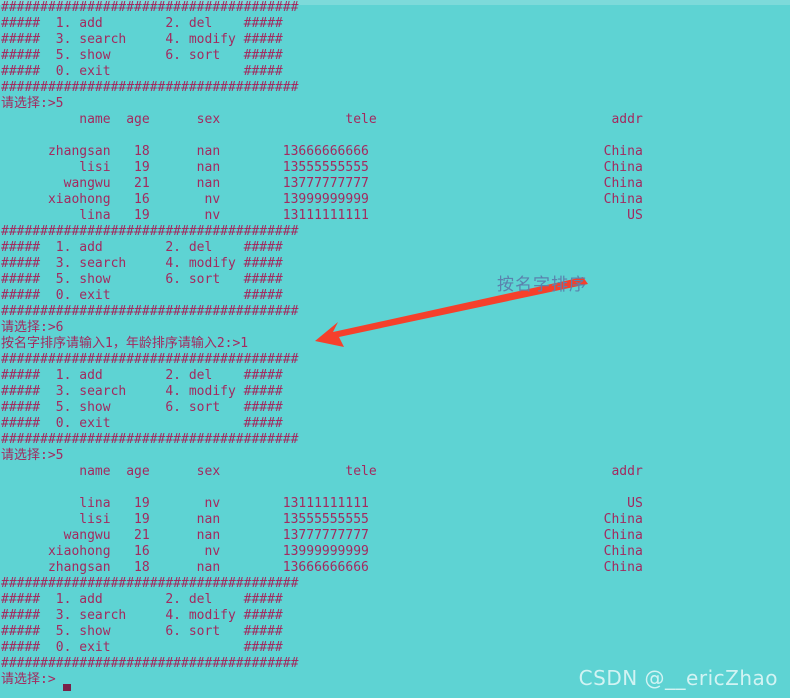 The height and width of the screenshot is (698, 790). What do you see at coordinates (678, 678) in the screenshot?
I see `csdn-watermark: CSDN @__ericZhao` at bounding box center [678, 678].